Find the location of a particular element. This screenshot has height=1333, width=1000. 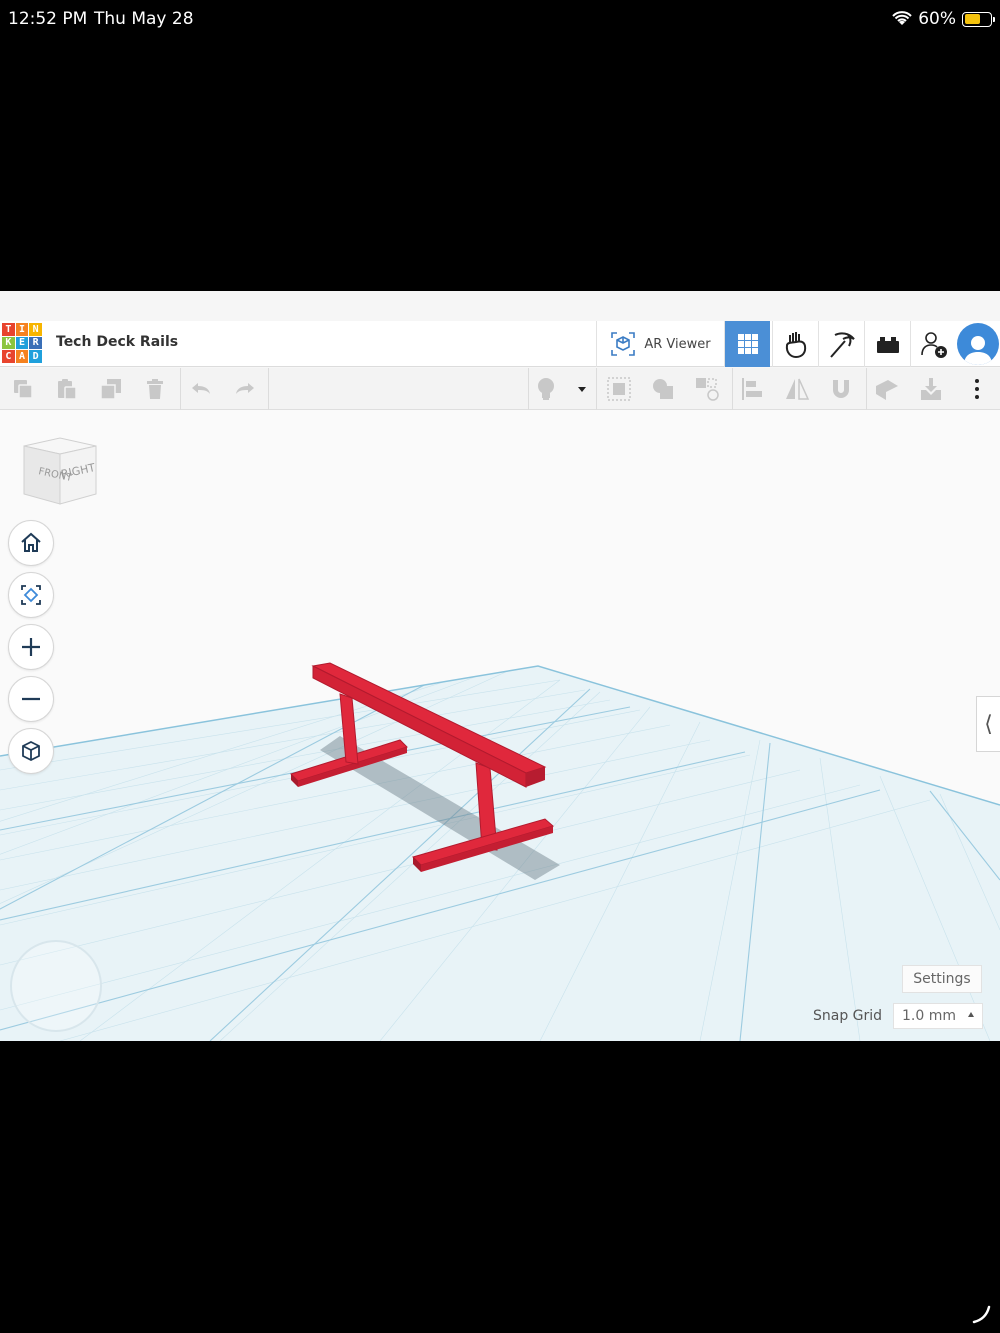

redo-button is located at coordinates (245, 389).